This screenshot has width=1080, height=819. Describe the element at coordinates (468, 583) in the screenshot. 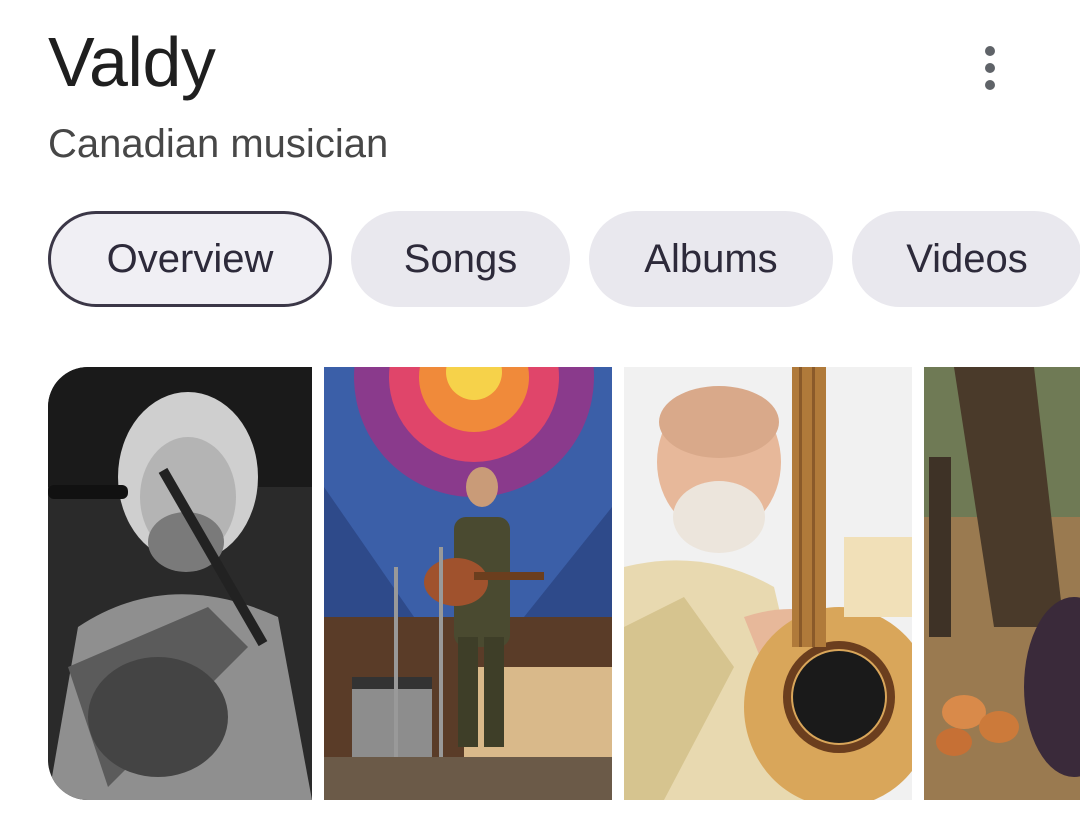

I see `image-thumbnail-stage-performance` at that location.